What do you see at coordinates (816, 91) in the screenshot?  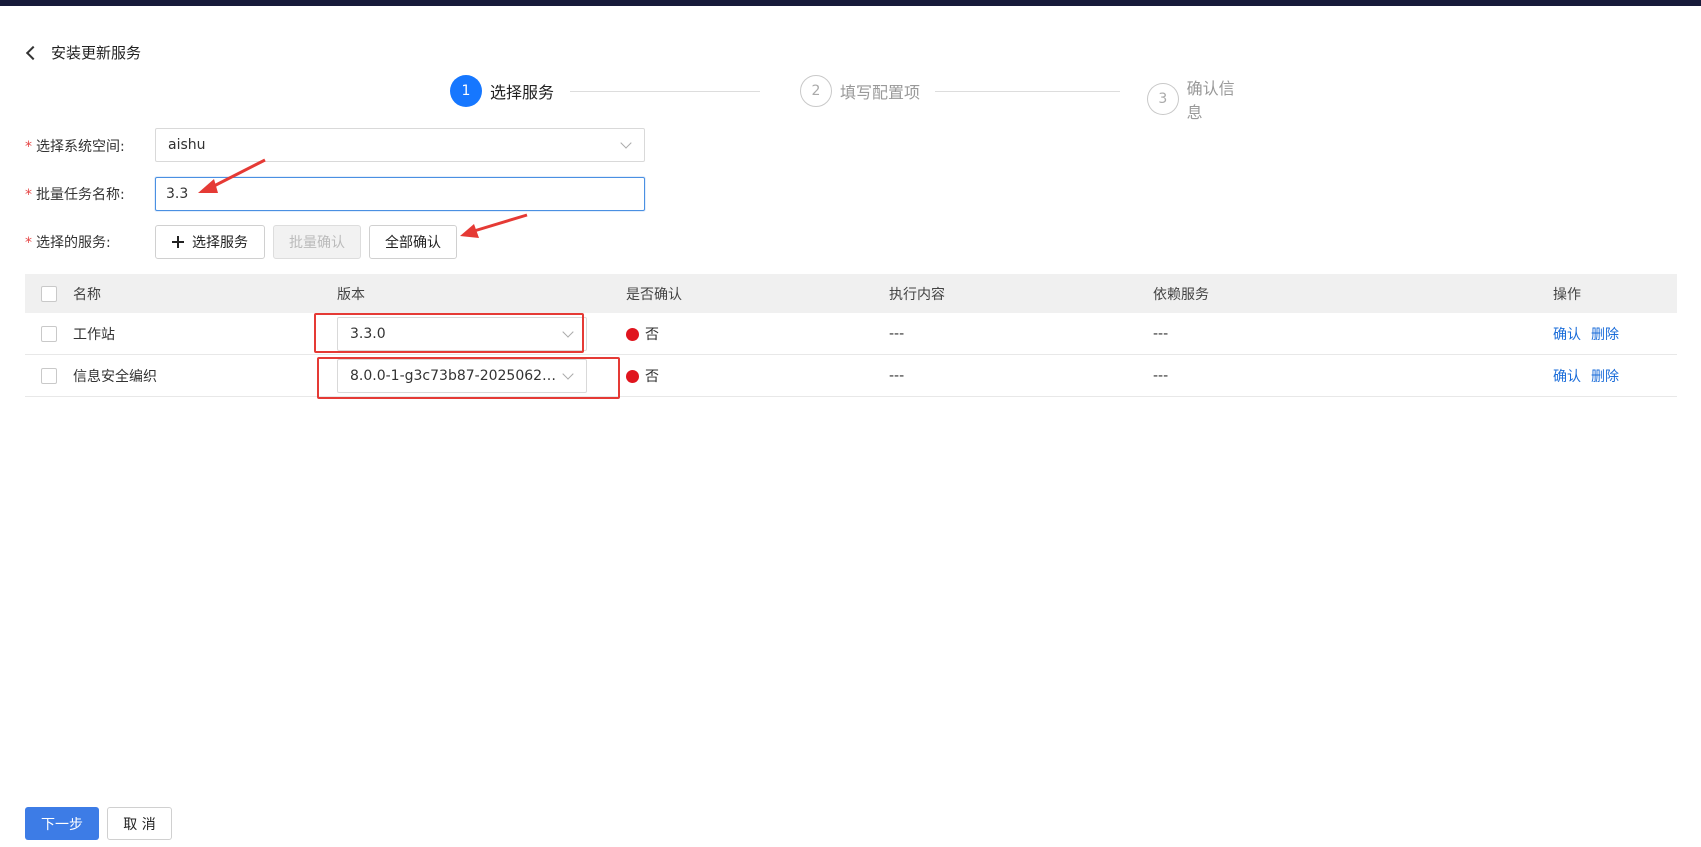 I see `step-2-number: 2` at bounding box center [816, 91].